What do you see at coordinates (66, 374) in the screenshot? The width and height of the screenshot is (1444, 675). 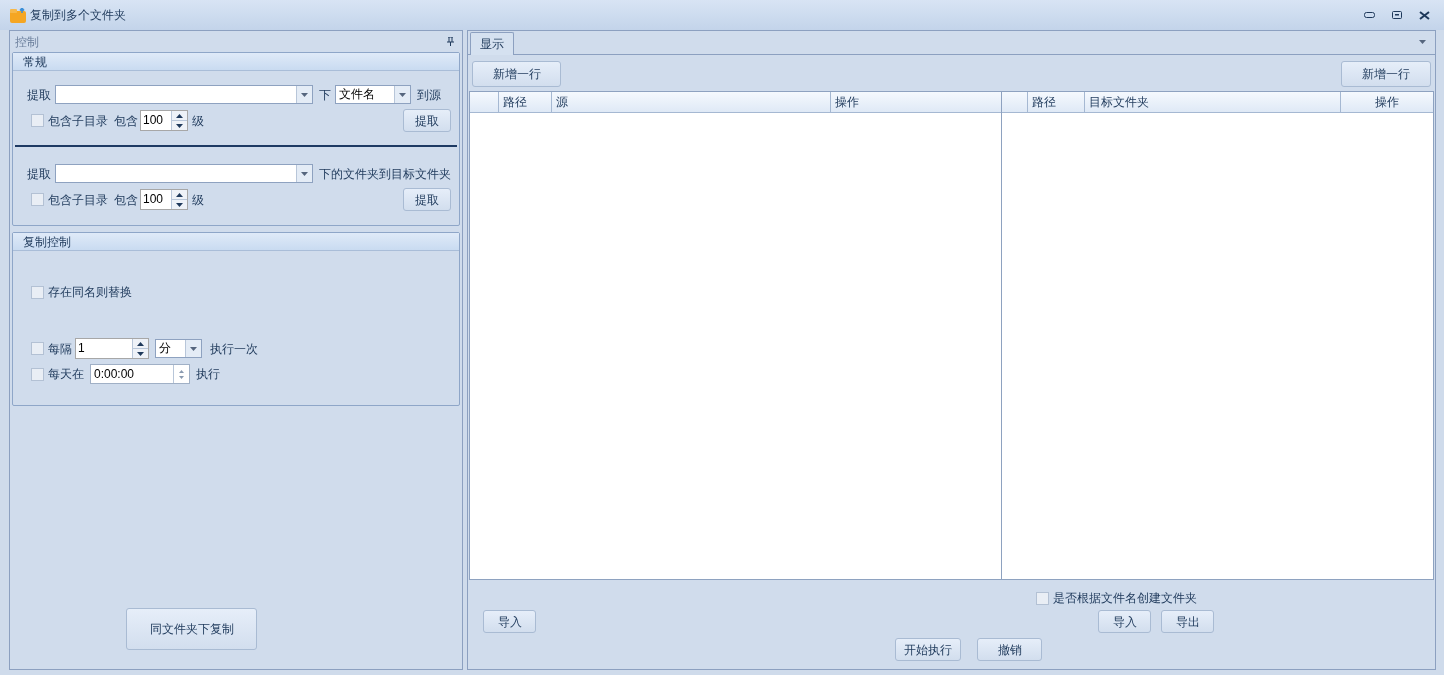 I see `checkbox-label: 每天在` at bounding box center [66, 374].